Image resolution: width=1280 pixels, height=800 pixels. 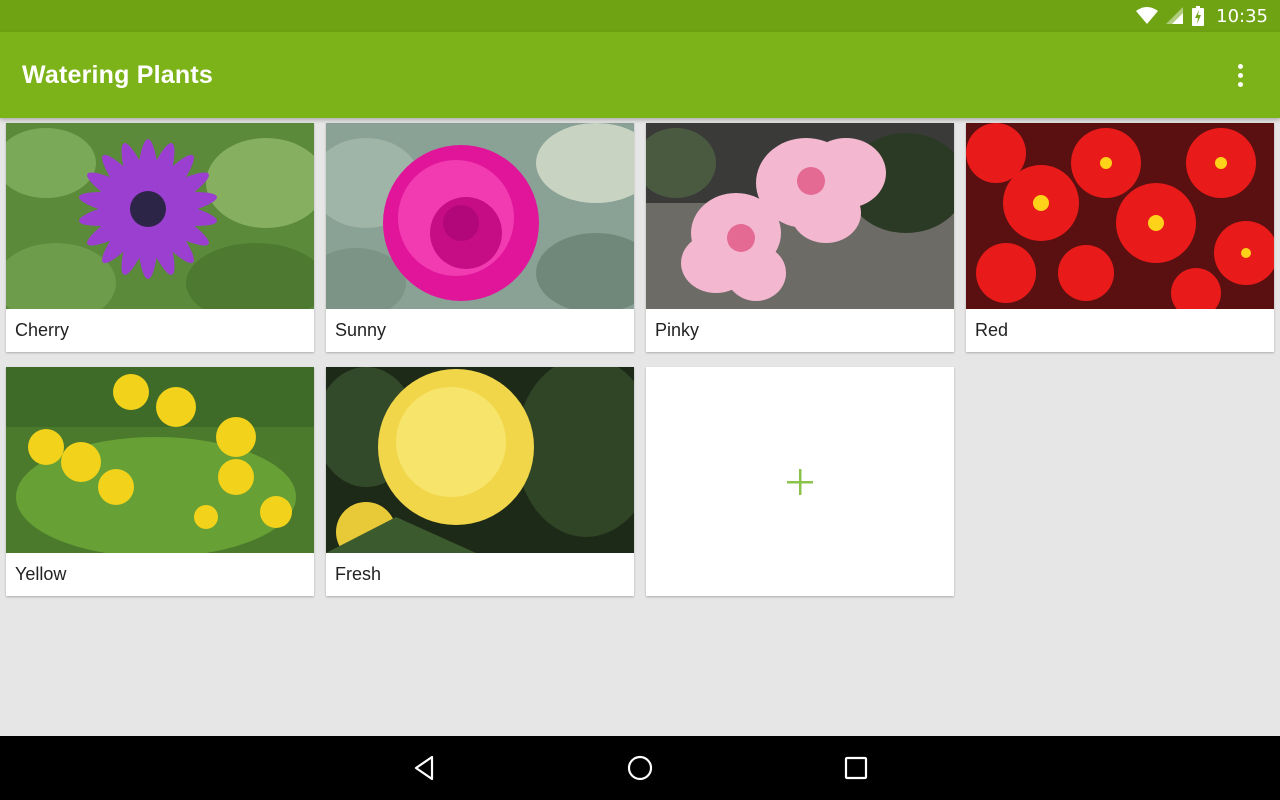 I want to click on plant-card-red: Red, so click(x=1120, y=237).